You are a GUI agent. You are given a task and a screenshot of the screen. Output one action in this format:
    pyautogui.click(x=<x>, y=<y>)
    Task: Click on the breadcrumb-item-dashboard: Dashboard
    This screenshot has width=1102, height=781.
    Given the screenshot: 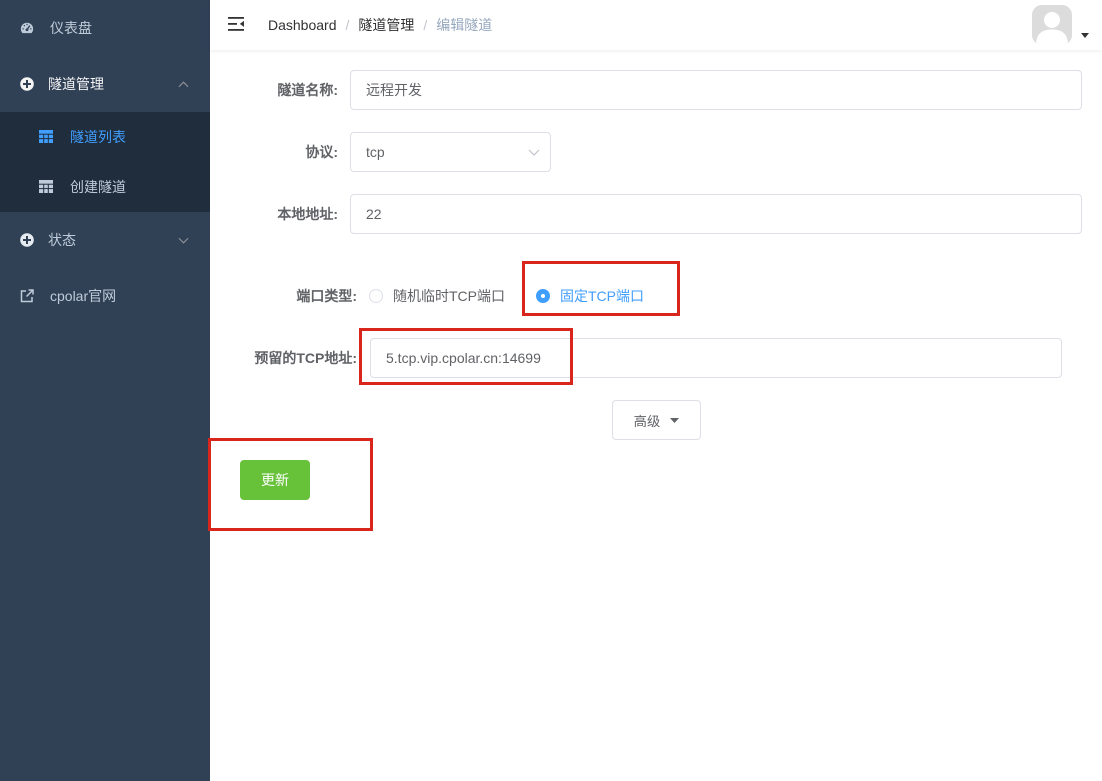 What is the action you would take?
    pyautogui.click(x=302, y=25)
    